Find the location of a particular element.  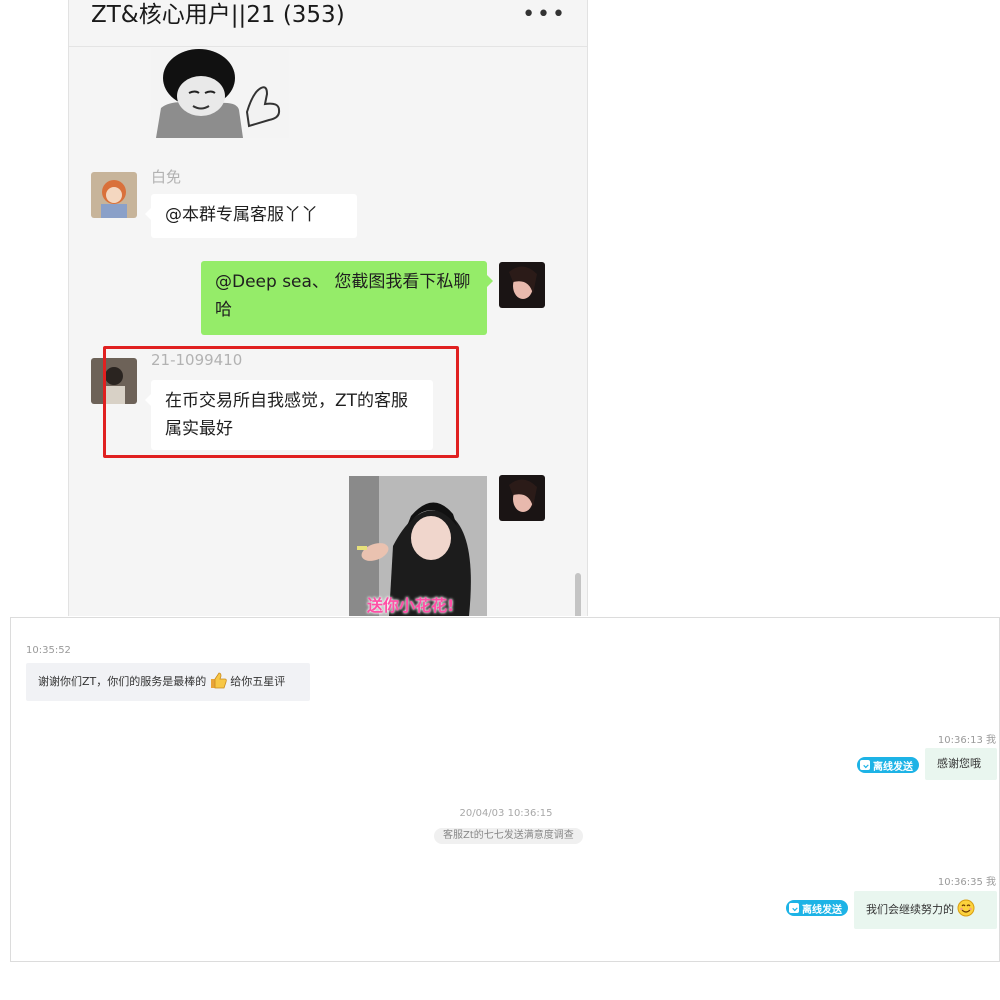

more-options-icon: ••• is located at coordinates (544, 15).